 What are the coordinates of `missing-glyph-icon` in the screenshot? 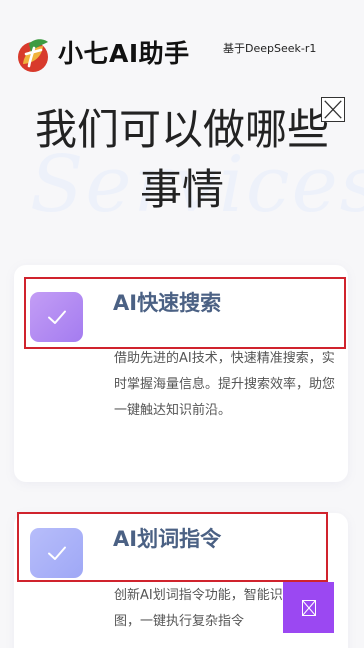 It's located at (308, 607).